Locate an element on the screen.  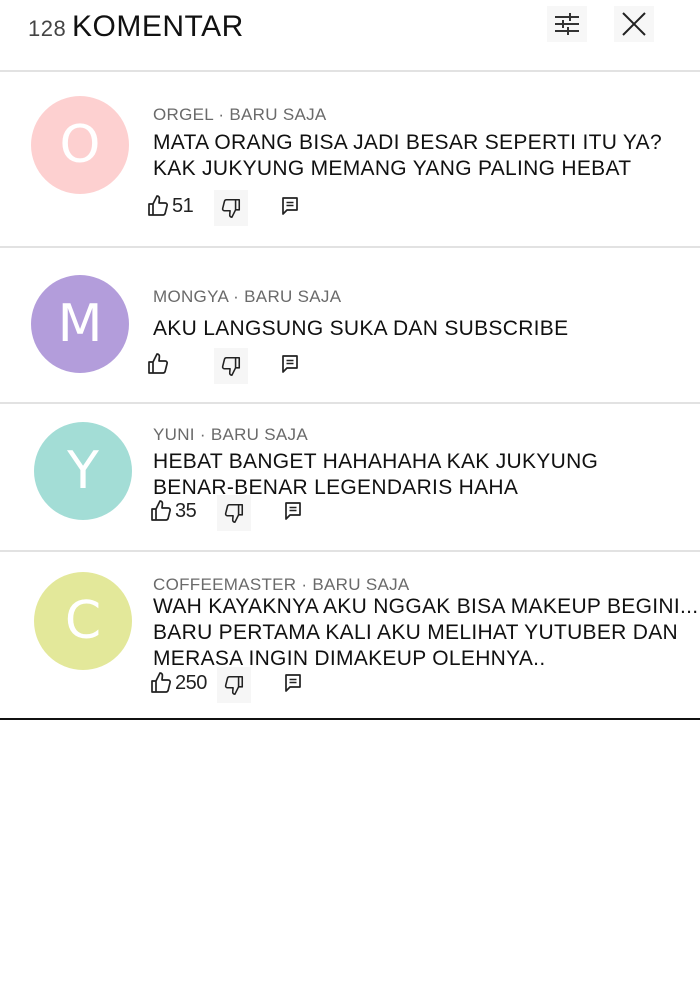
avatar: O is located at coordinates (80, 145).